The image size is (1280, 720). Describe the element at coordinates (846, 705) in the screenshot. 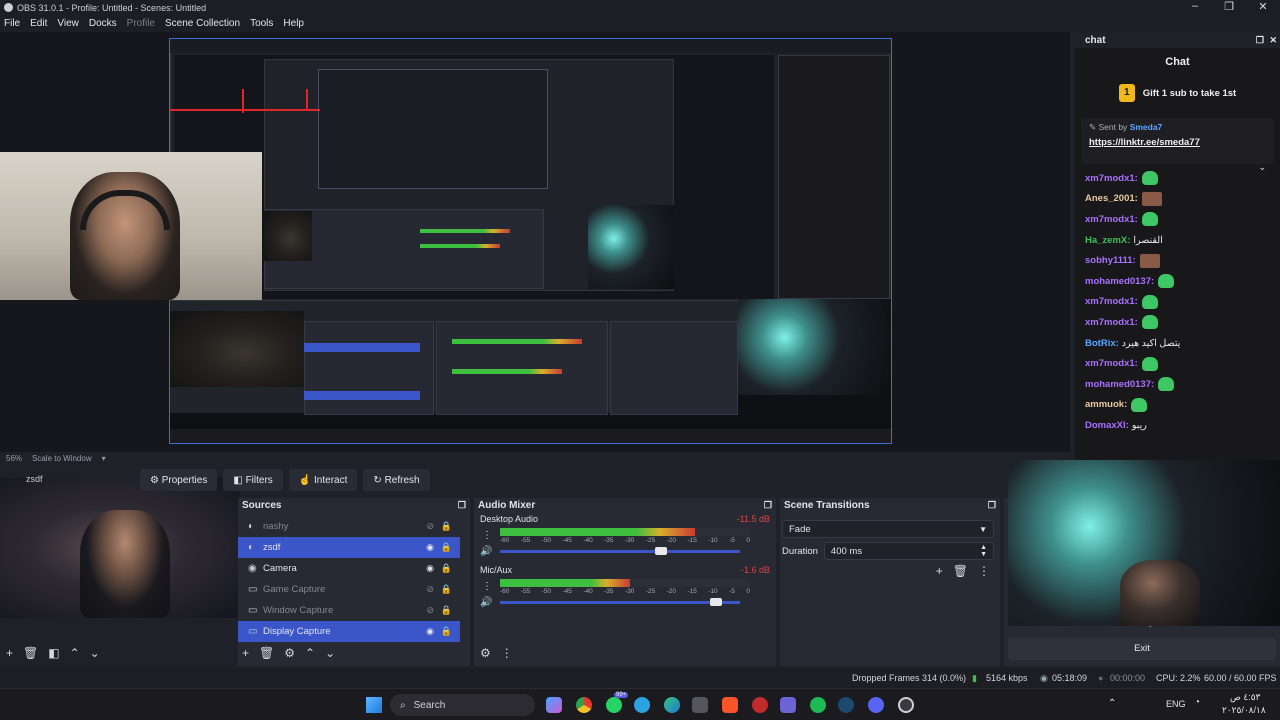

I see `steam-icon` at that location.